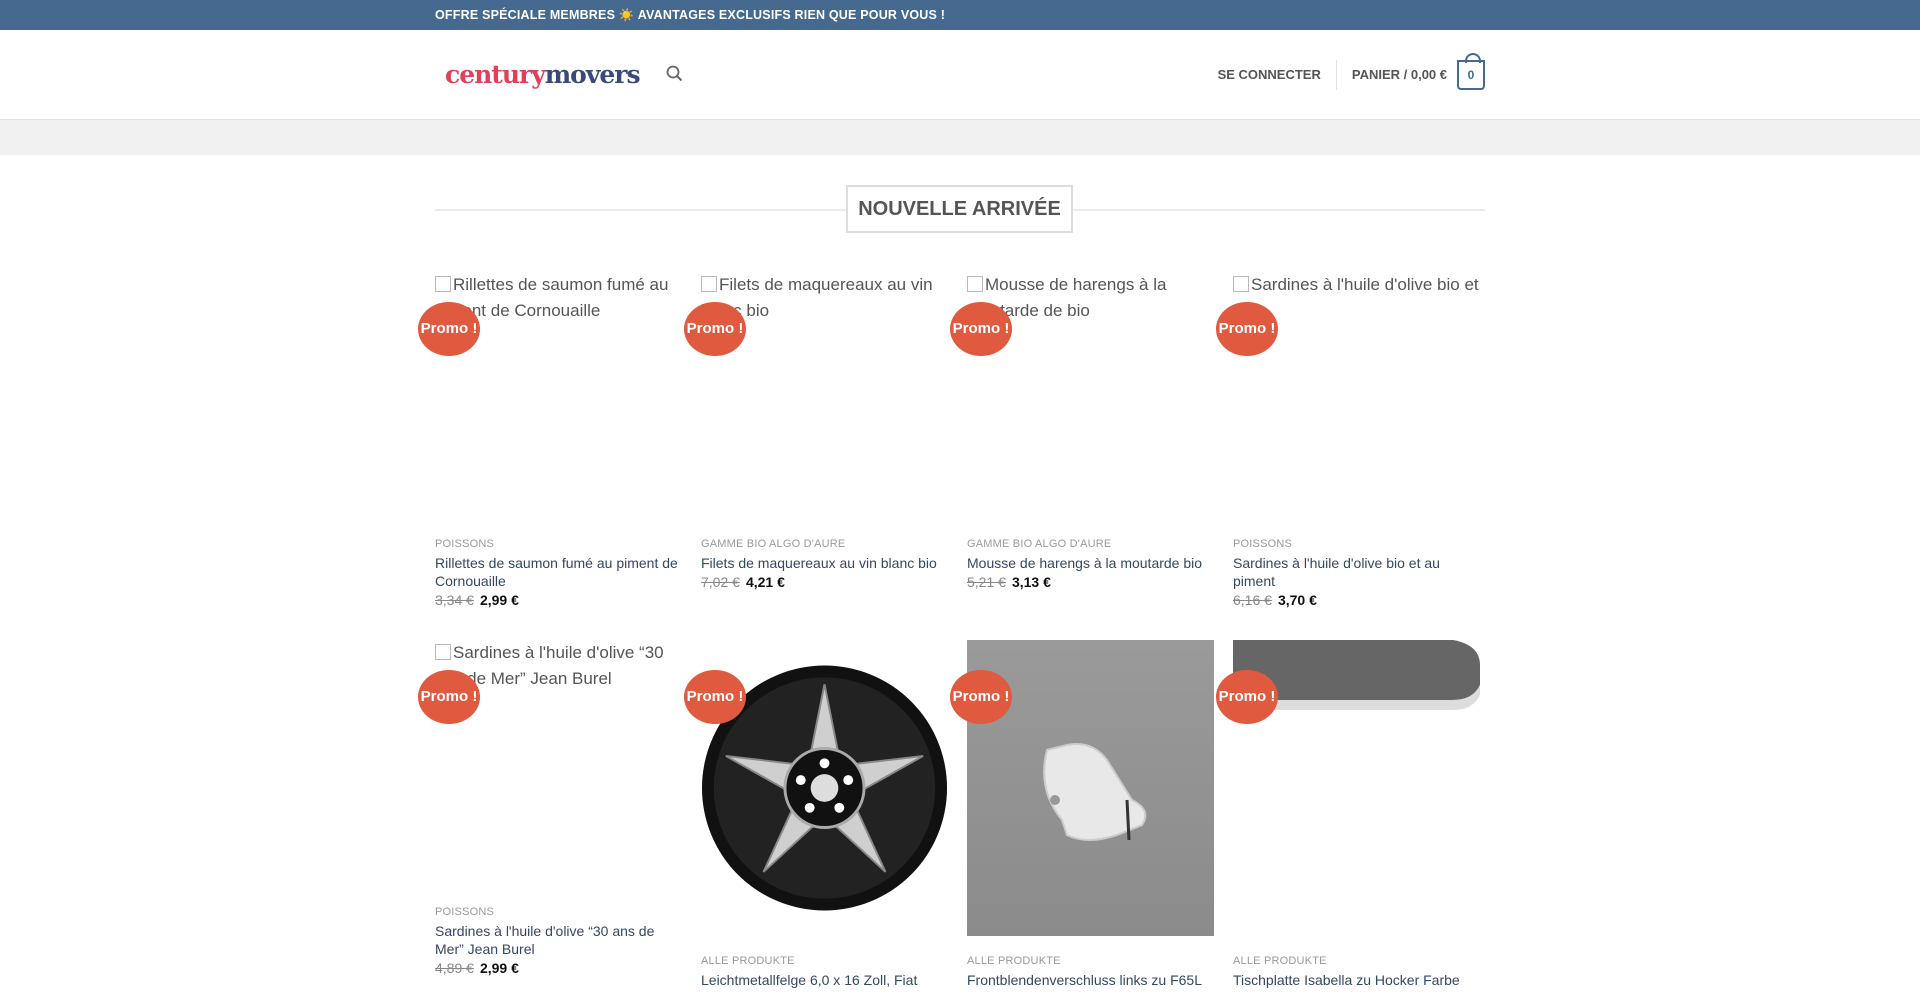 Image resolution: width=1920 pixels, height=993 pixels. Describe the element at coordinates (558, 600) in the screenshot. I see `product-price: 3,34 € 2,99 €` at that location.